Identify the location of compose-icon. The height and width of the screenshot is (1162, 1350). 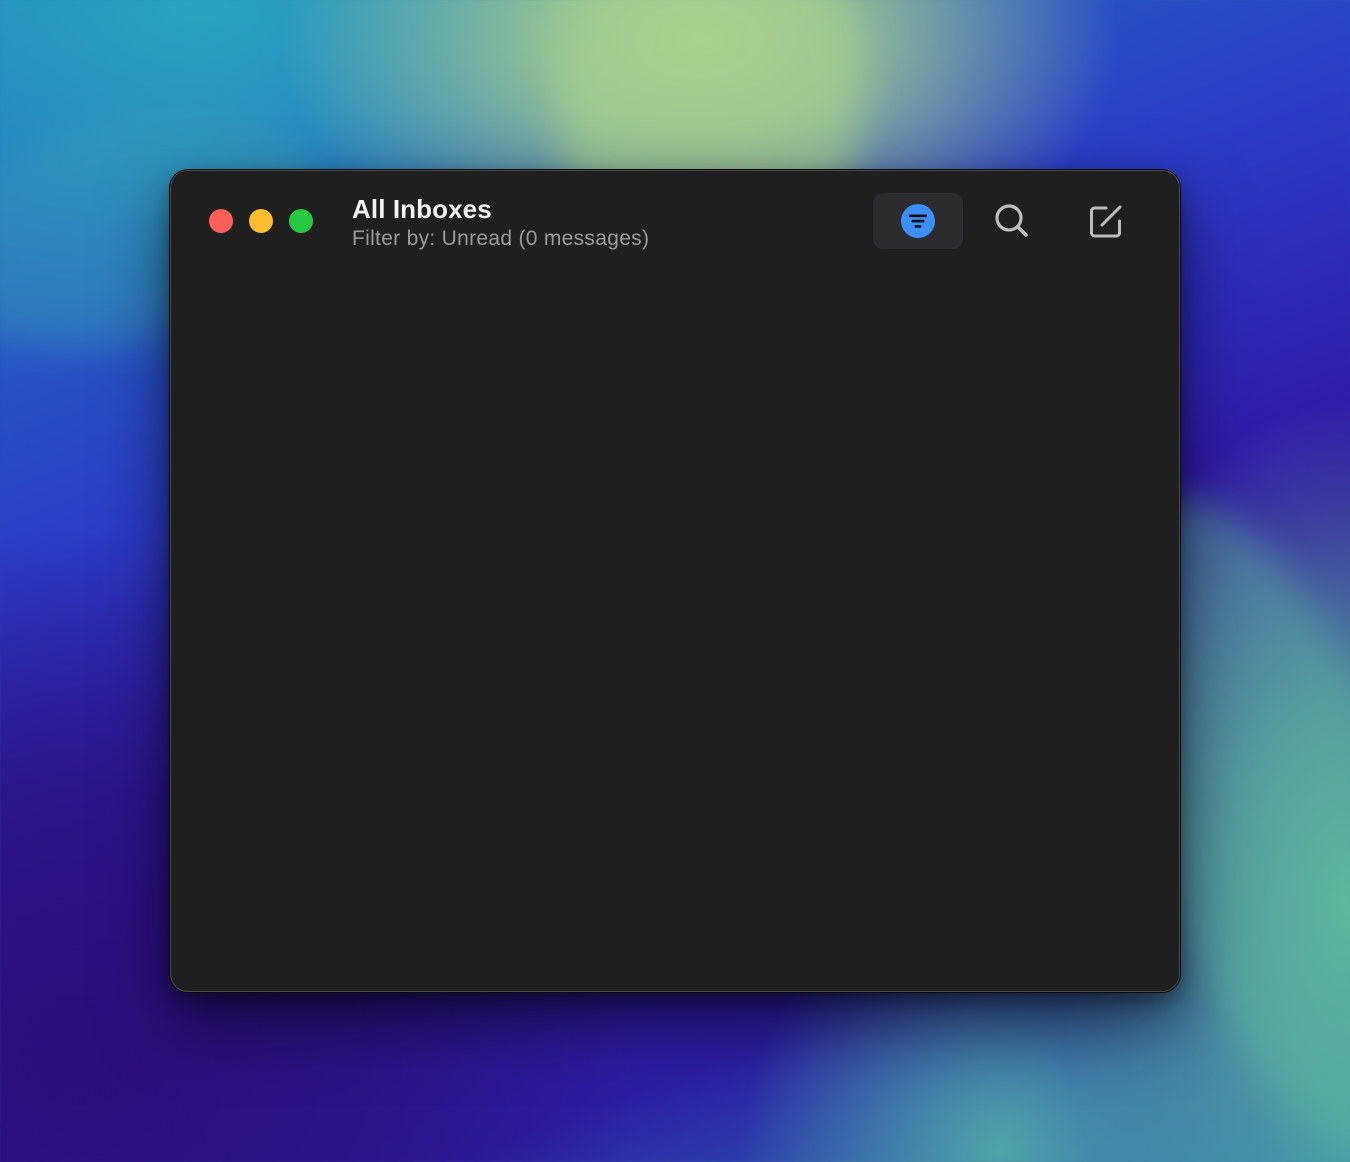
(1106, 221).